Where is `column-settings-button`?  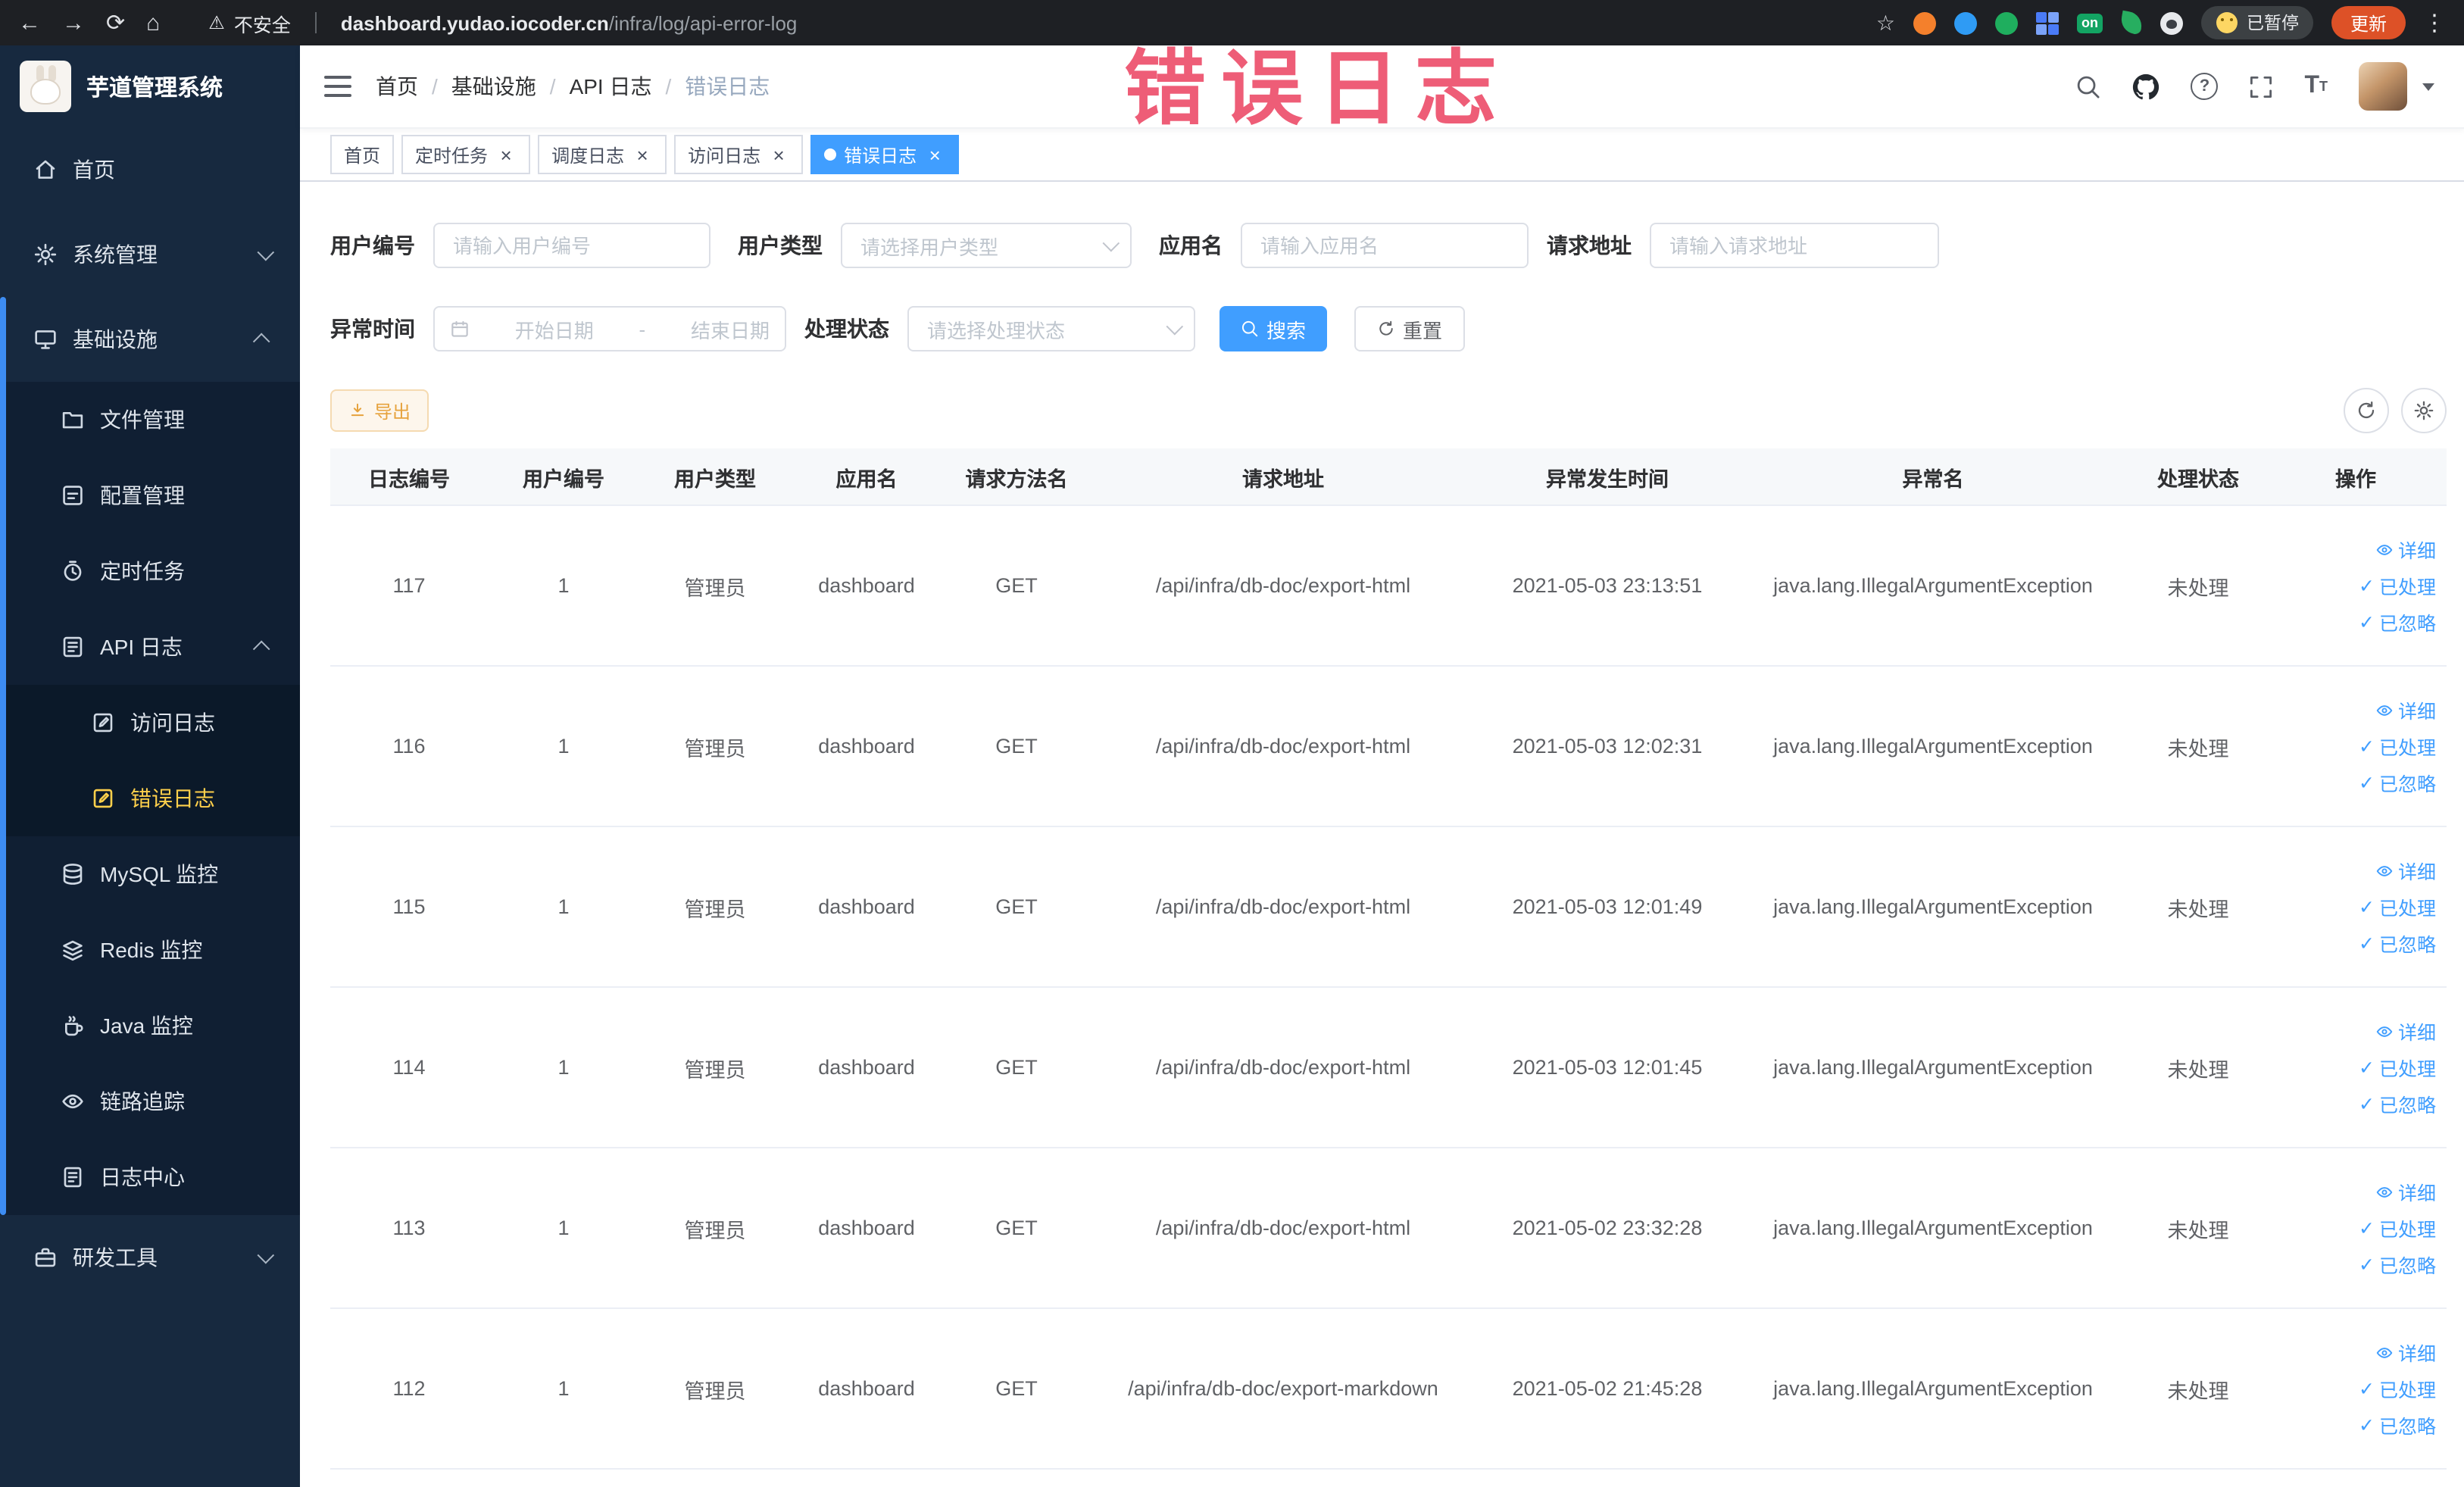
column-settings-button is located at coordinates (2423, 410).